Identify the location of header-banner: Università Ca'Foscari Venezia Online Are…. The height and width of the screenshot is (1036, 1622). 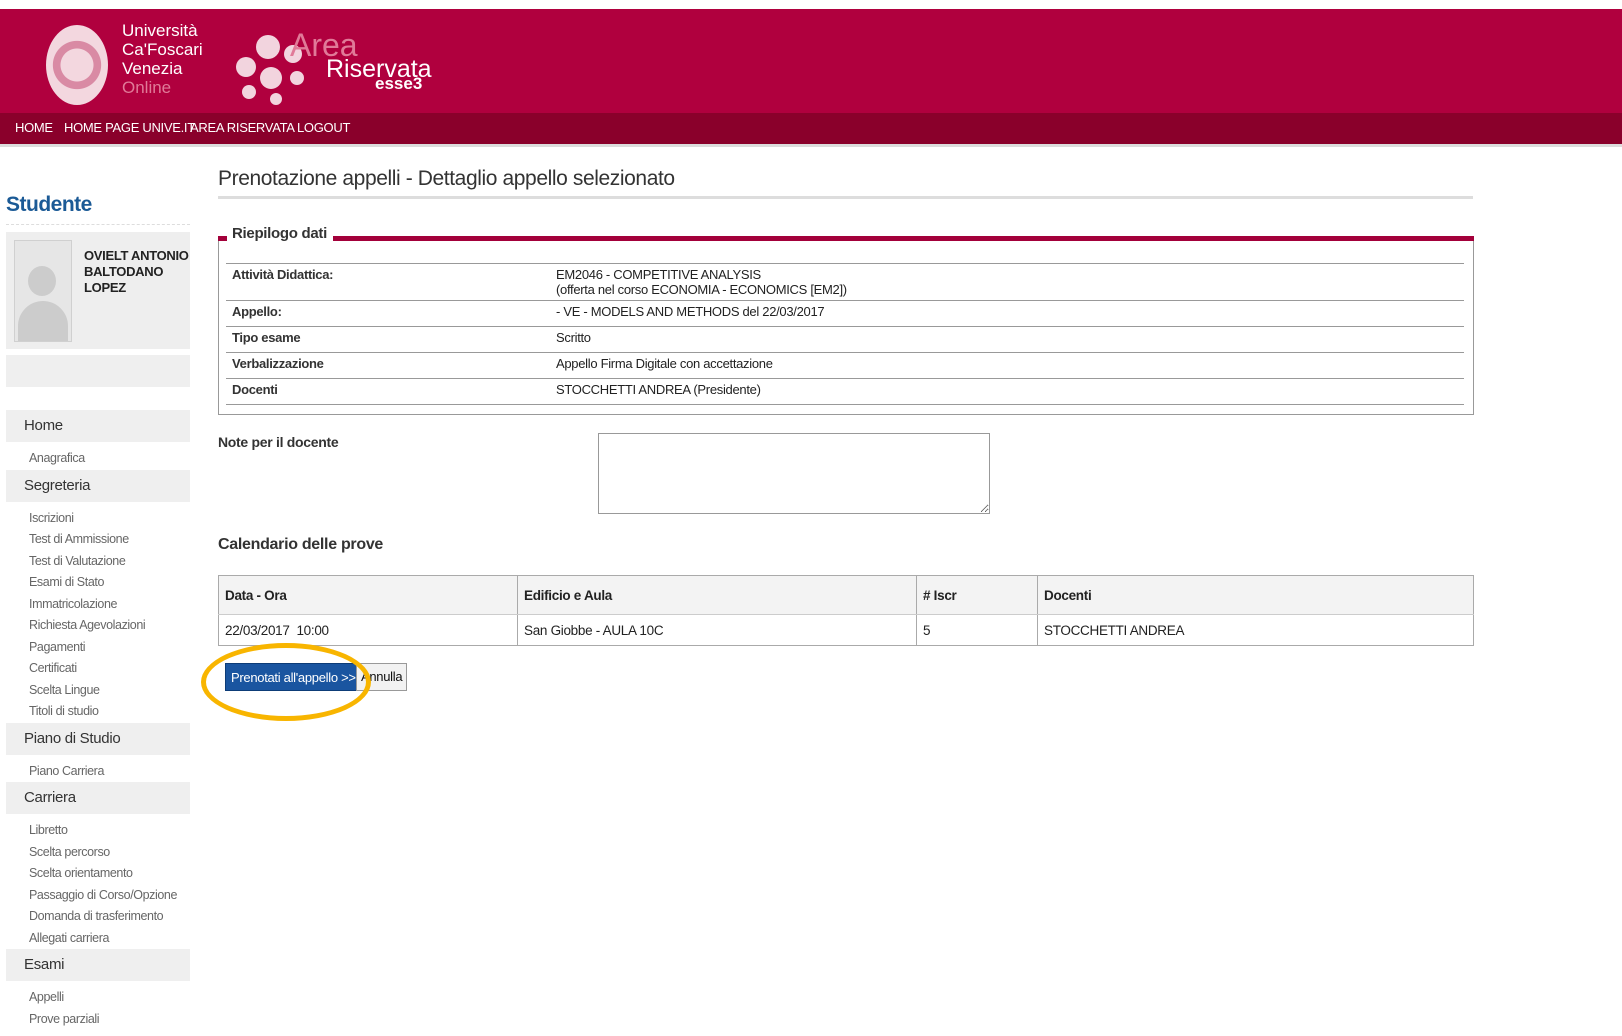
(811, 61).